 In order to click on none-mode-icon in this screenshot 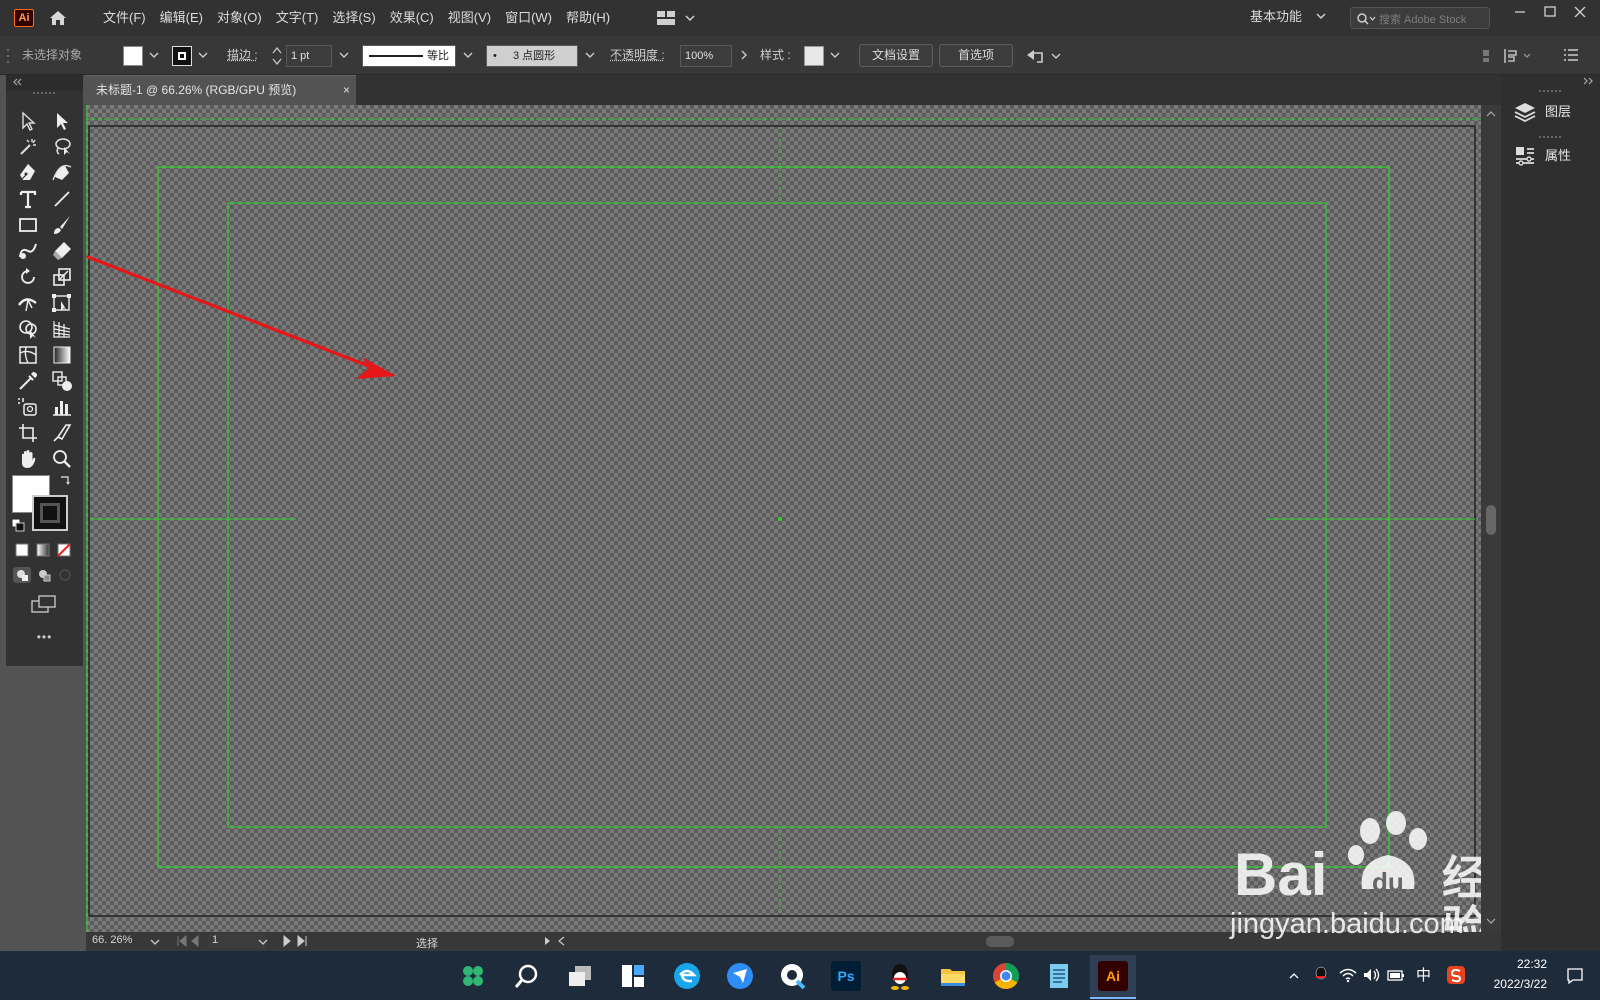, I will do `click(64, 550)`.